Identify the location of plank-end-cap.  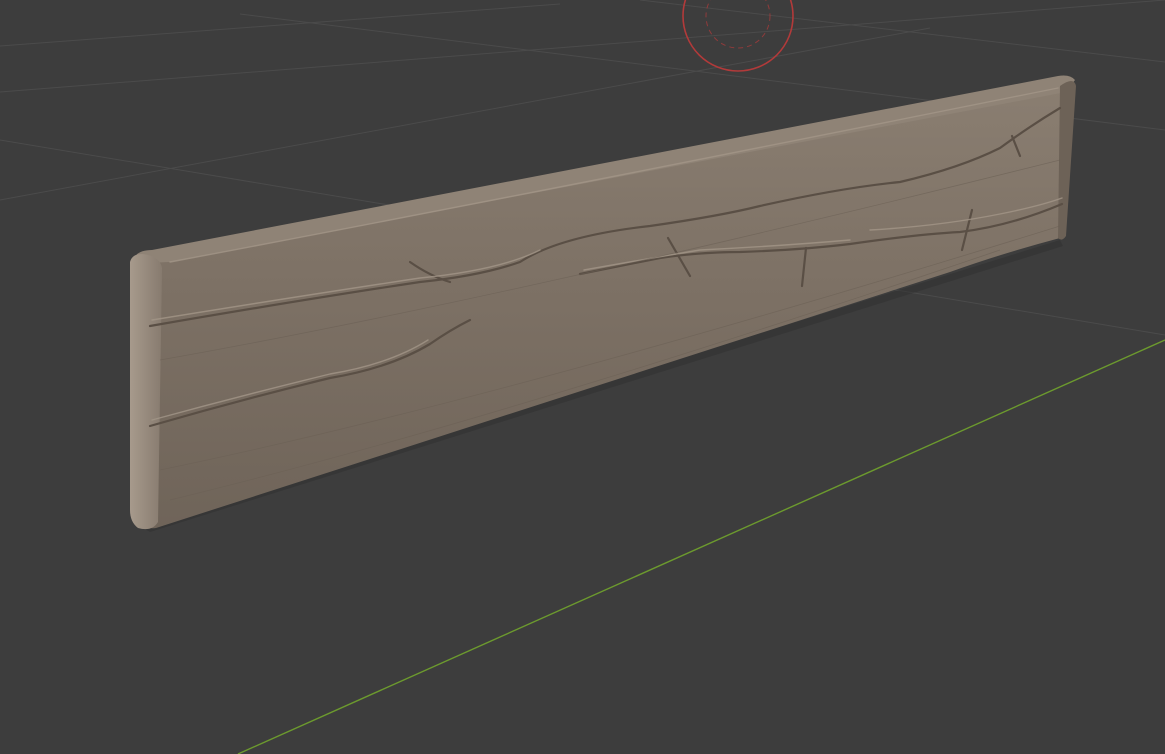
(146, 392).